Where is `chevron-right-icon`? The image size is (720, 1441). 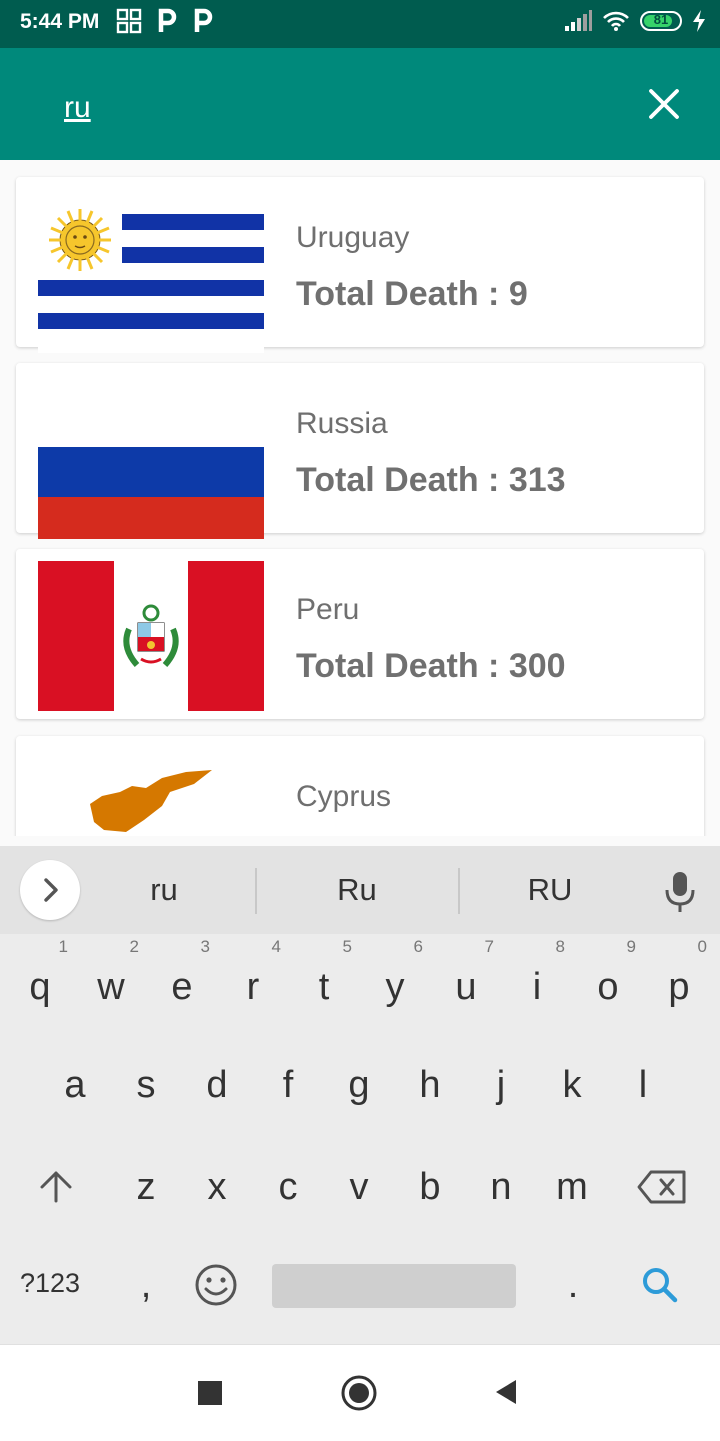
chevron-right-icon is located at coordinates (51, 890).